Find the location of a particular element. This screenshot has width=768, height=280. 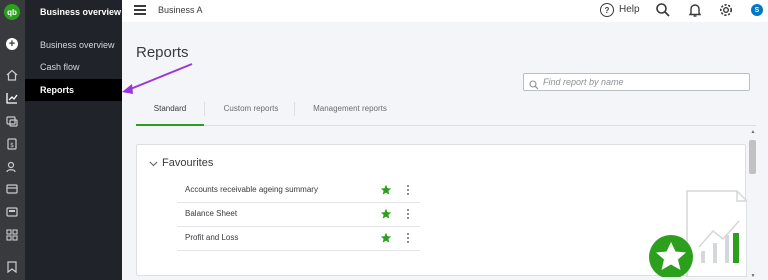

report-link: Profit and Loss is located at coordinates (211, 237).